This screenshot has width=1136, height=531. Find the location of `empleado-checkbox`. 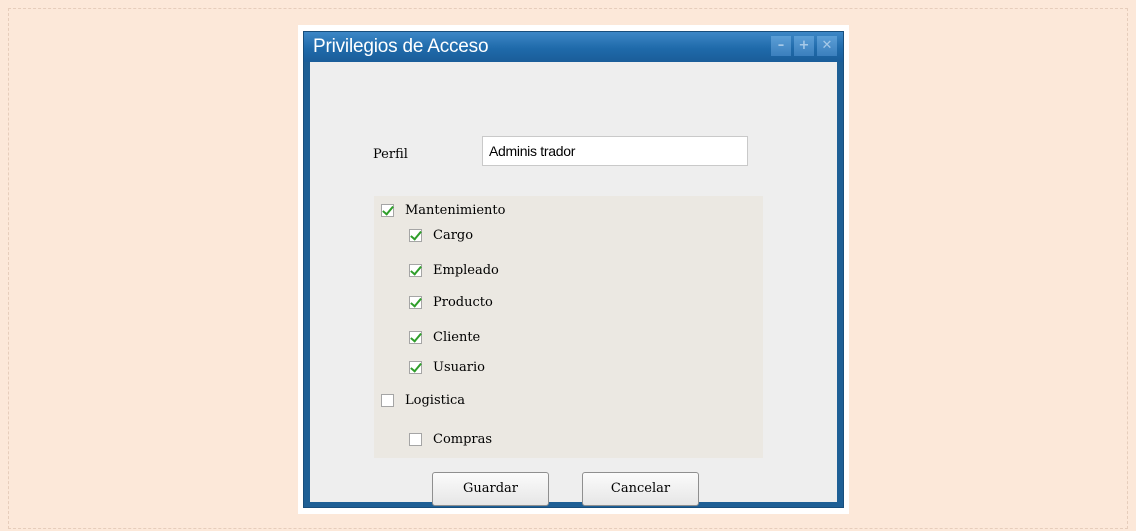

empleado-checkbox is located at coordinates (415, 270).